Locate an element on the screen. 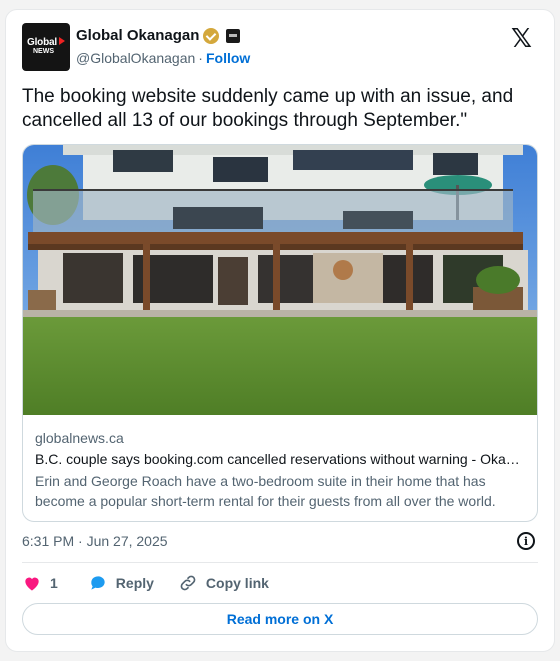 Image resolution: width=560 pixels, height=661 pixels. follow-button: Follow is located at coordinates (228, 58).